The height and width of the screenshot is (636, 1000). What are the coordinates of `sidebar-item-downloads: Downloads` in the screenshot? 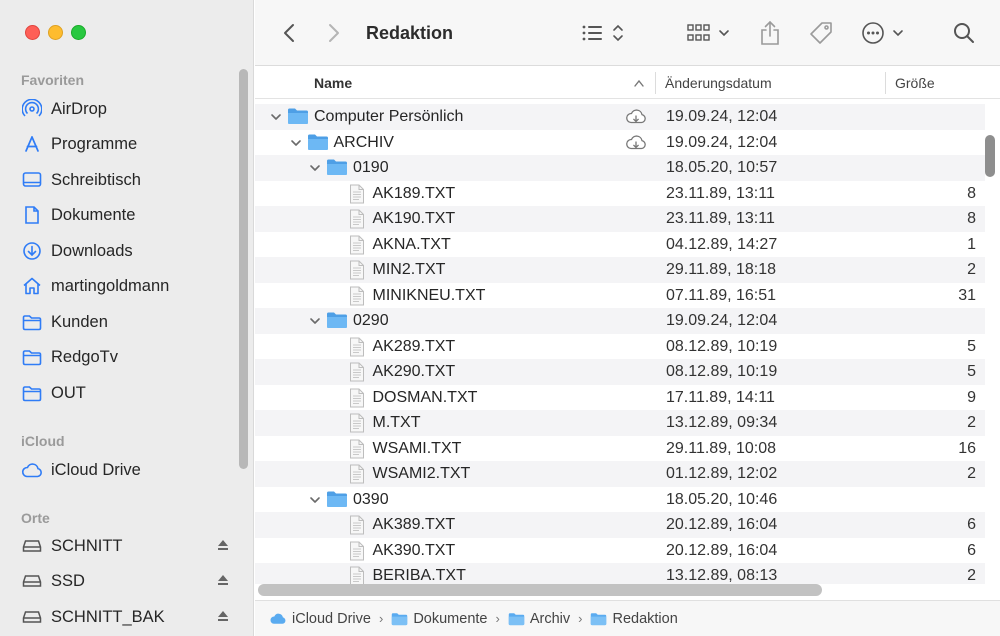 It's located at (131, 251).